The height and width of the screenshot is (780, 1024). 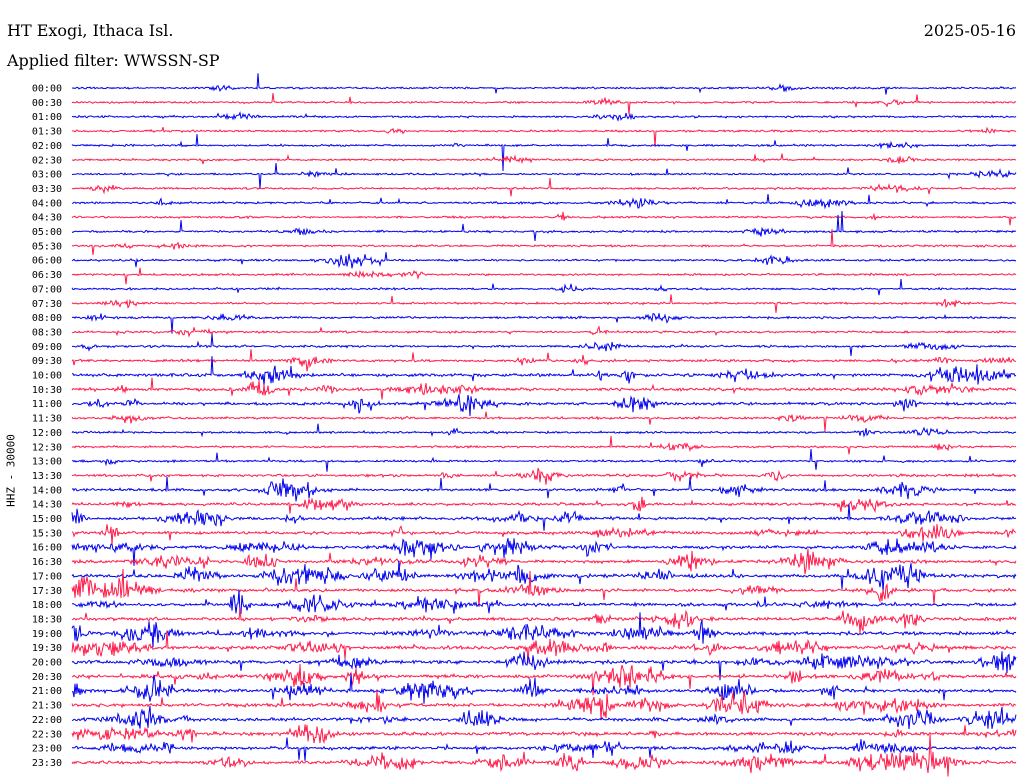 I want to click on time-tick-label: 08:30, so click(x=47, y=332).